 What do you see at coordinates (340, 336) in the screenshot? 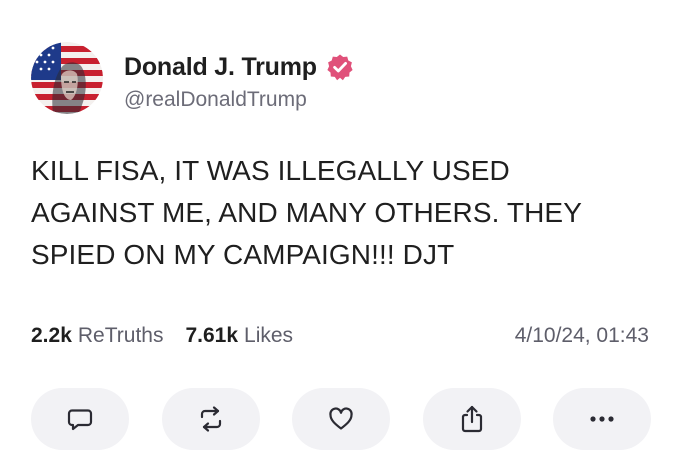
I see `post-stats: 2.2k ReTruths 7.61k Likes 4/10/24, 01:43` at bounding box center [340, 336].